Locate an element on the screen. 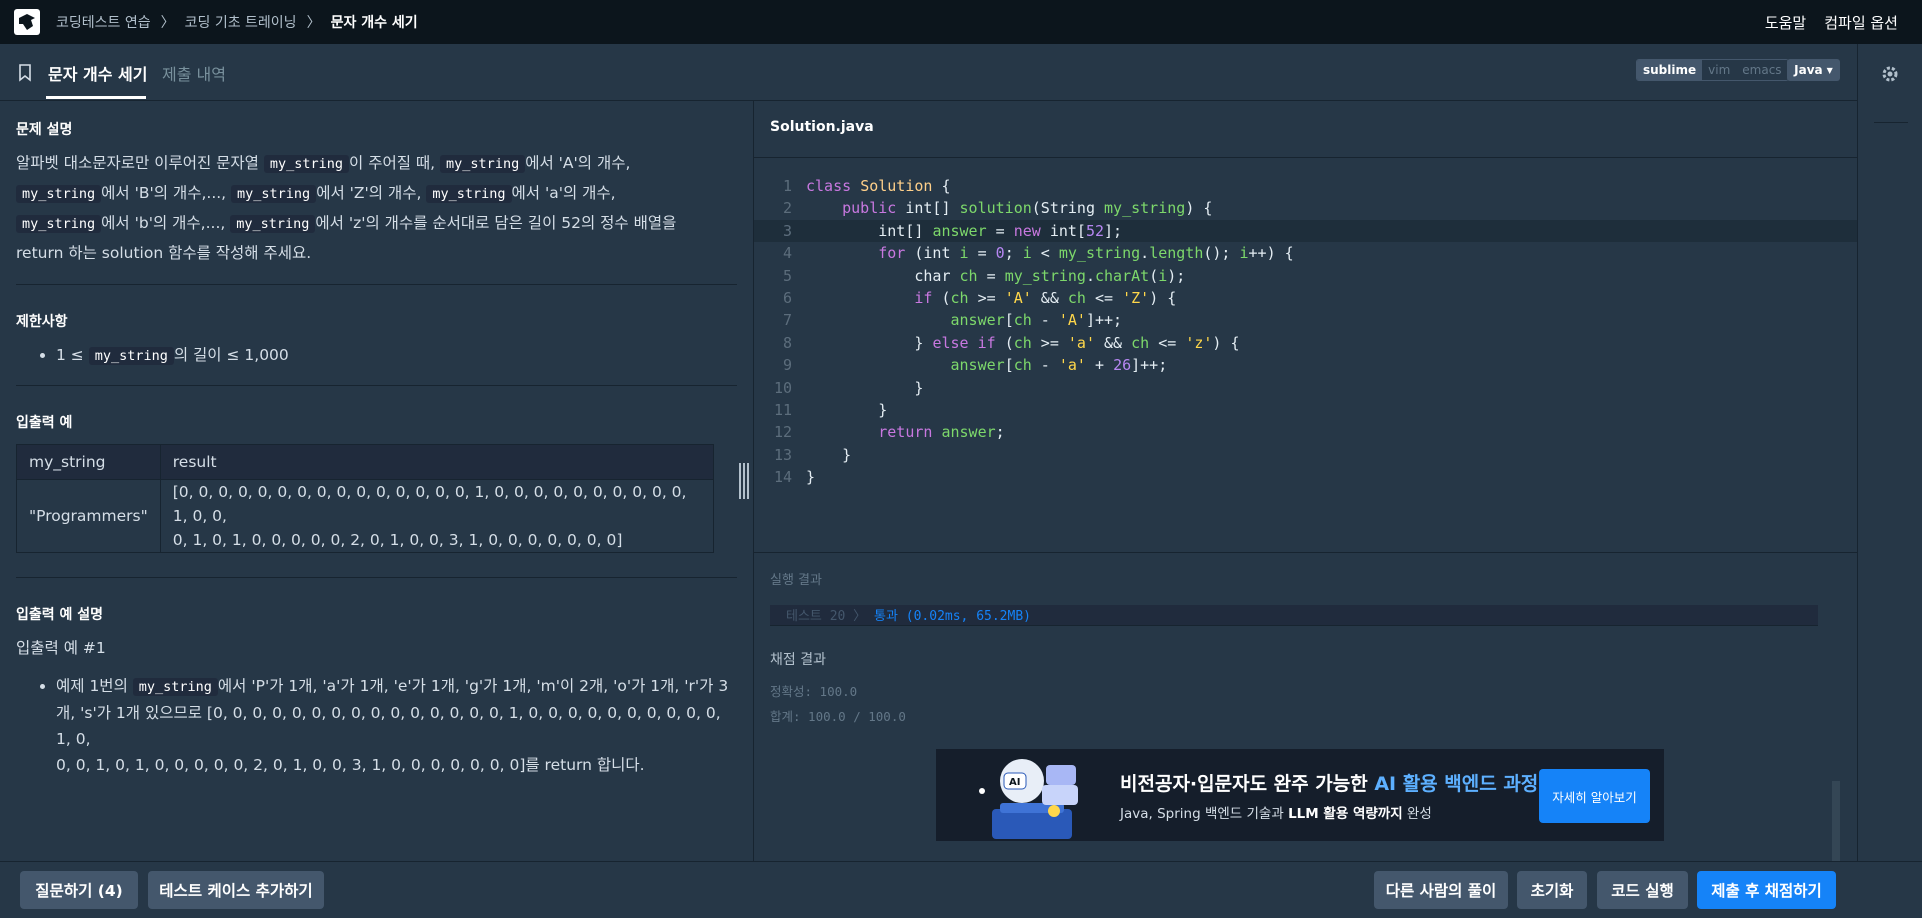  editor-mode-vim: vim is located at coordinates (1719, 70).